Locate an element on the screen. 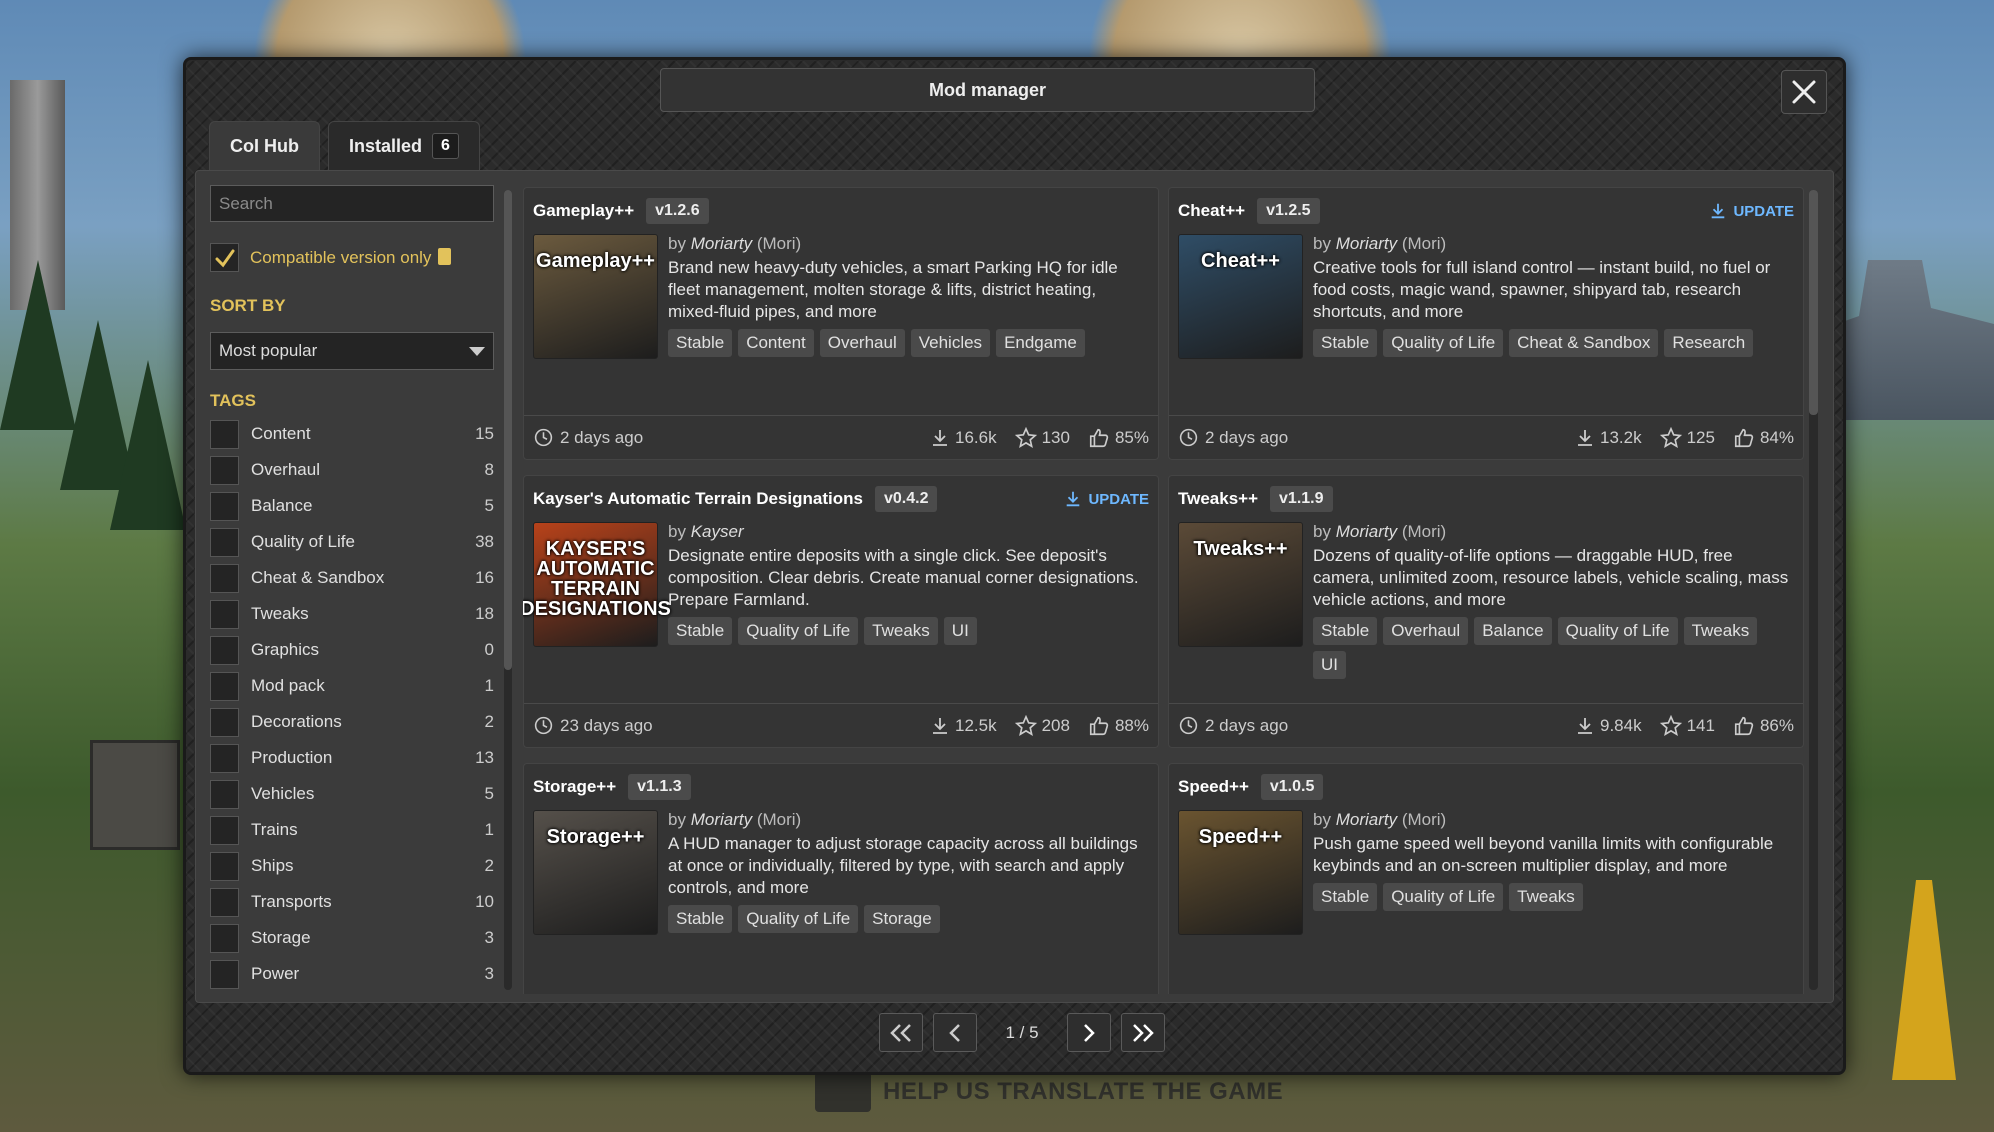 This screenshot has height=1132, width=1994. tag-filter-row: Tweaks 18 is located at coordinates (352, 614).